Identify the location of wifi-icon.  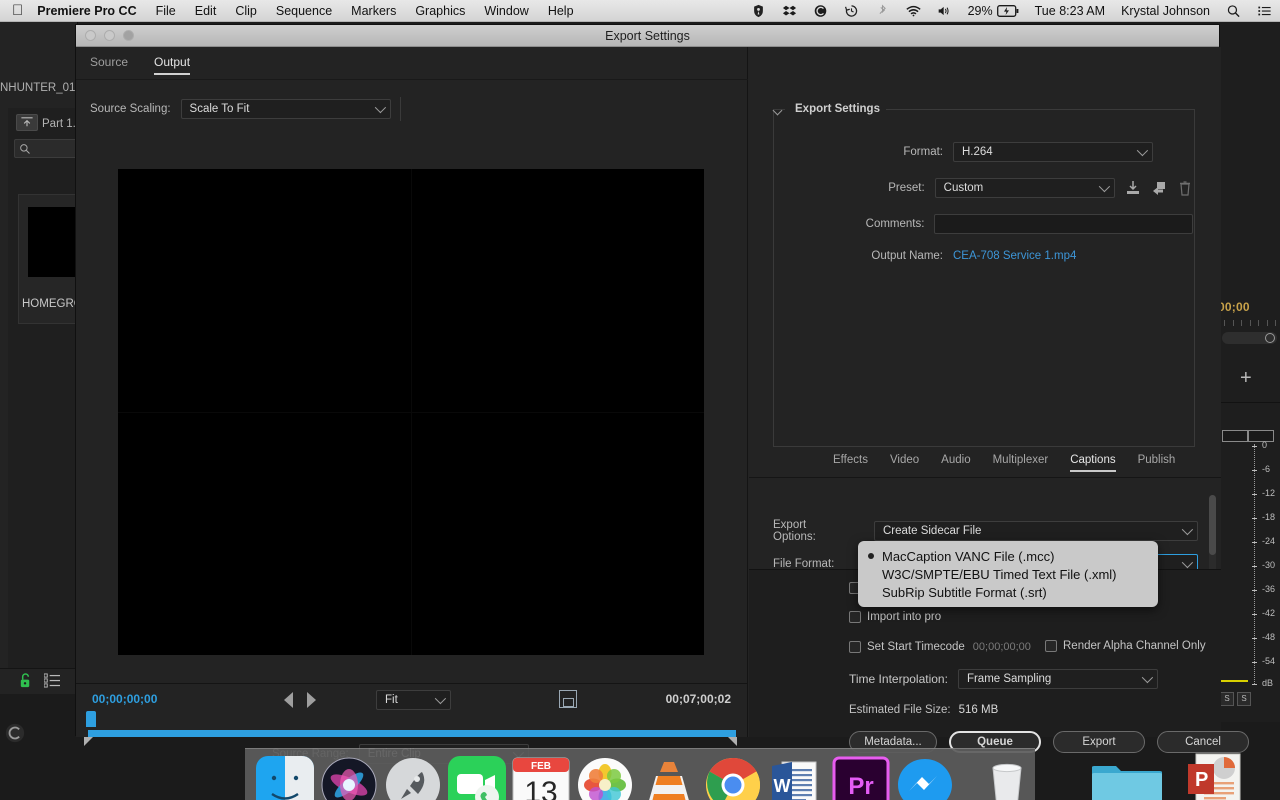
(913, 11).